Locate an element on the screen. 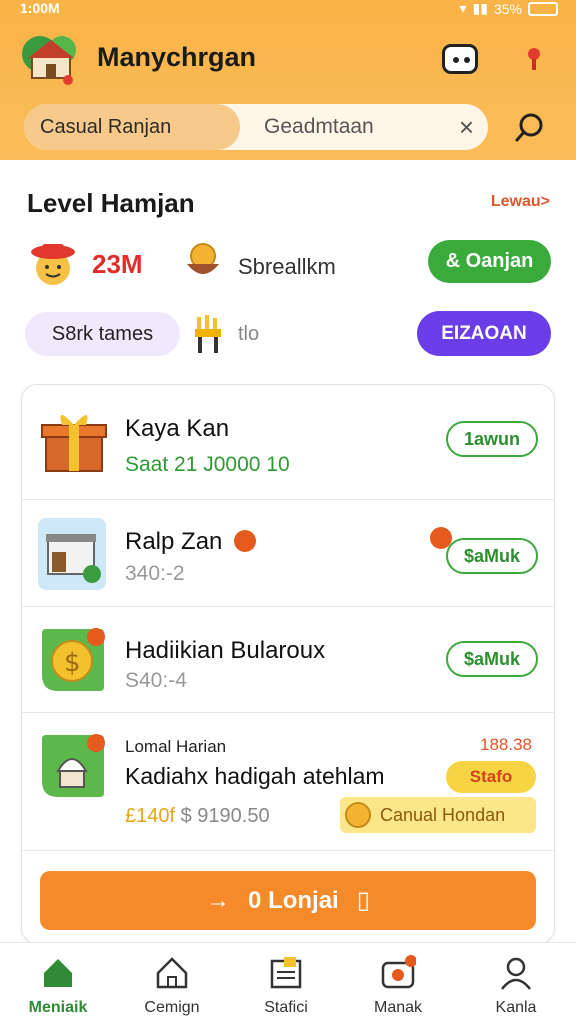  bottom-nav: Meniaik Cemign Stafici Manak Kanla is located at coordinates (288, 983).